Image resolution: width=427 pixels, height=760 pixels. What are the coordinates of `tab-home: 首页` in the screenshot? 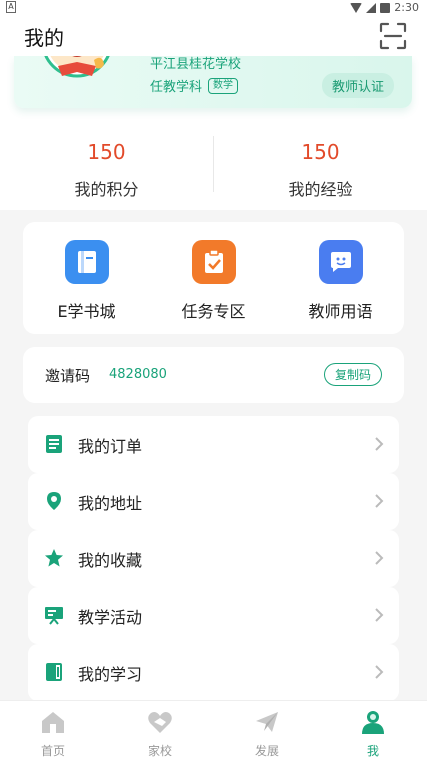 It's located at (53, 734).